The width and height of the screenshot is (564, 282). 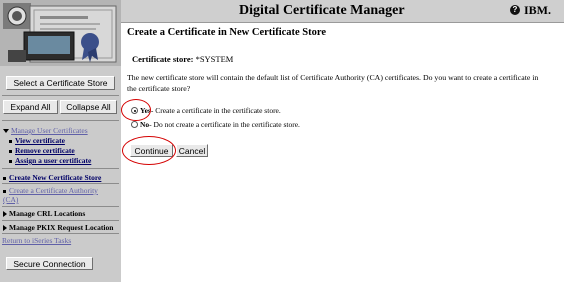 What do you see at coordinates (36, 240) in the screenshot?
I see `return-to-iseries-tasks-link: Return to iSeries Tasks` at bounding box center [36, 240].